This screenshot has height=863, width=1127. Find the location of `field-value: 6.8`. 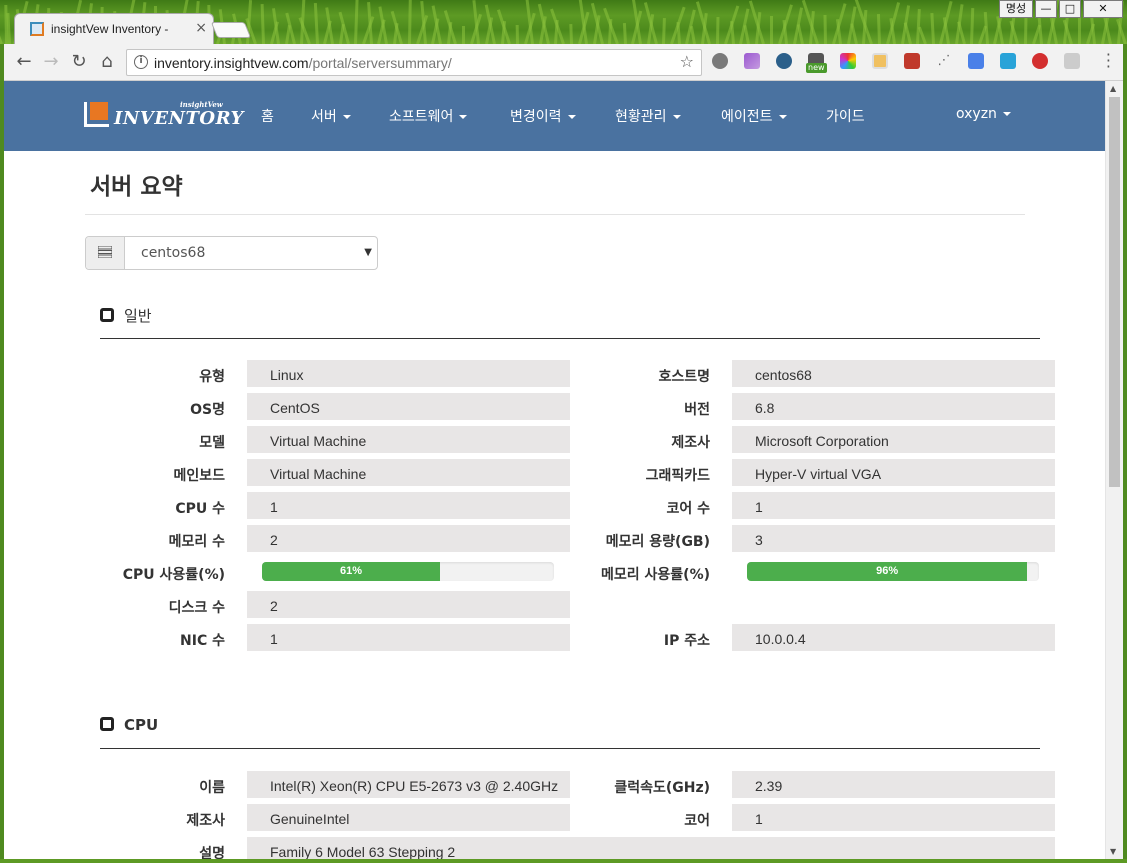

field-value: 6.8 is located at coordinates (893, 406).